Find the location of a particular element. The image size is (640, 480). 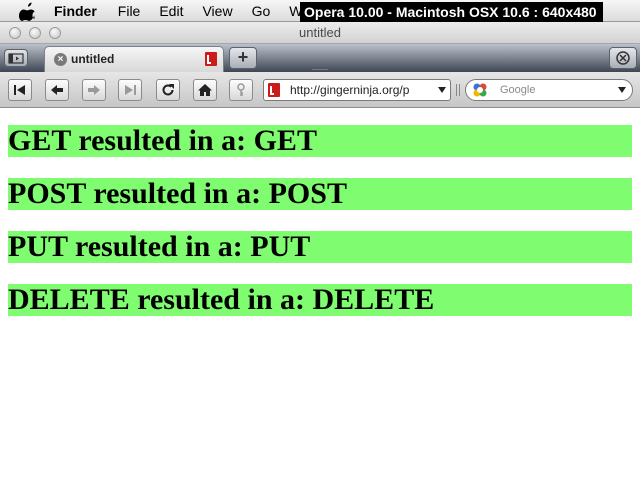

forward-button is located at coordinates (94, 90).